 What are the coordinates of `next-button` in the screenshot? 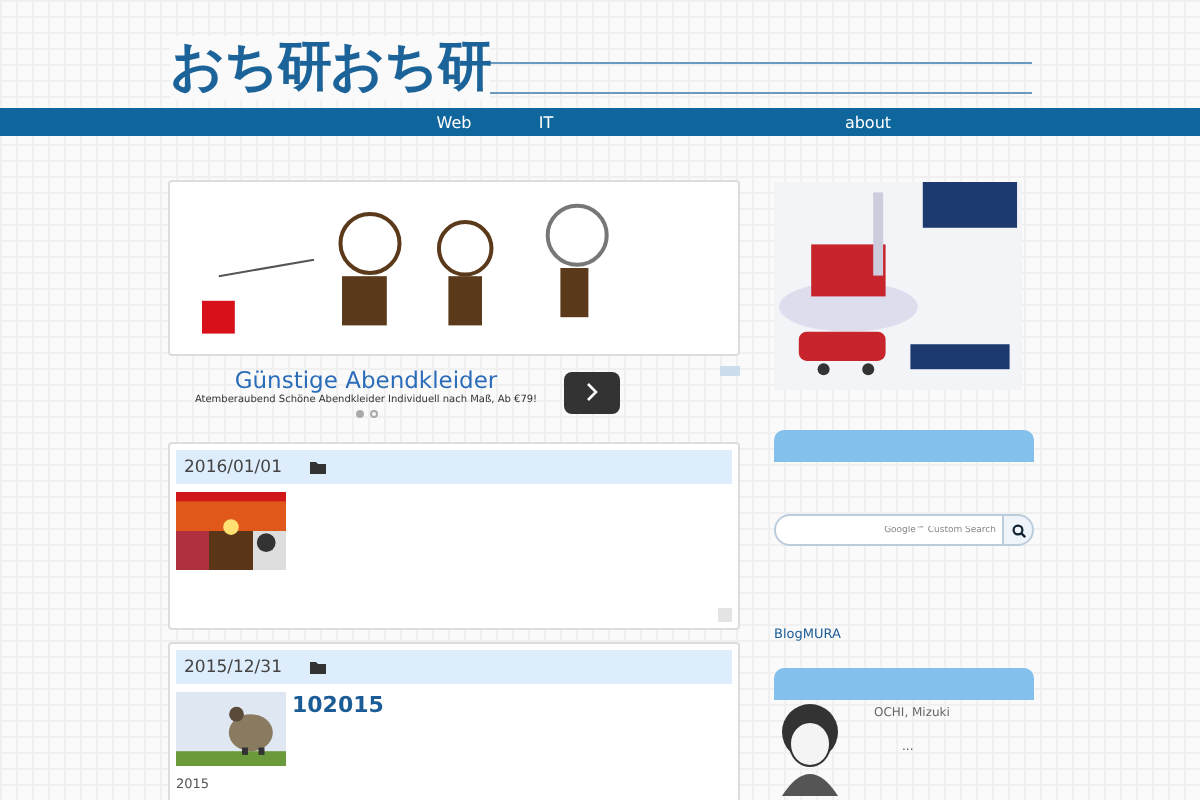 It's located at (592, 392).